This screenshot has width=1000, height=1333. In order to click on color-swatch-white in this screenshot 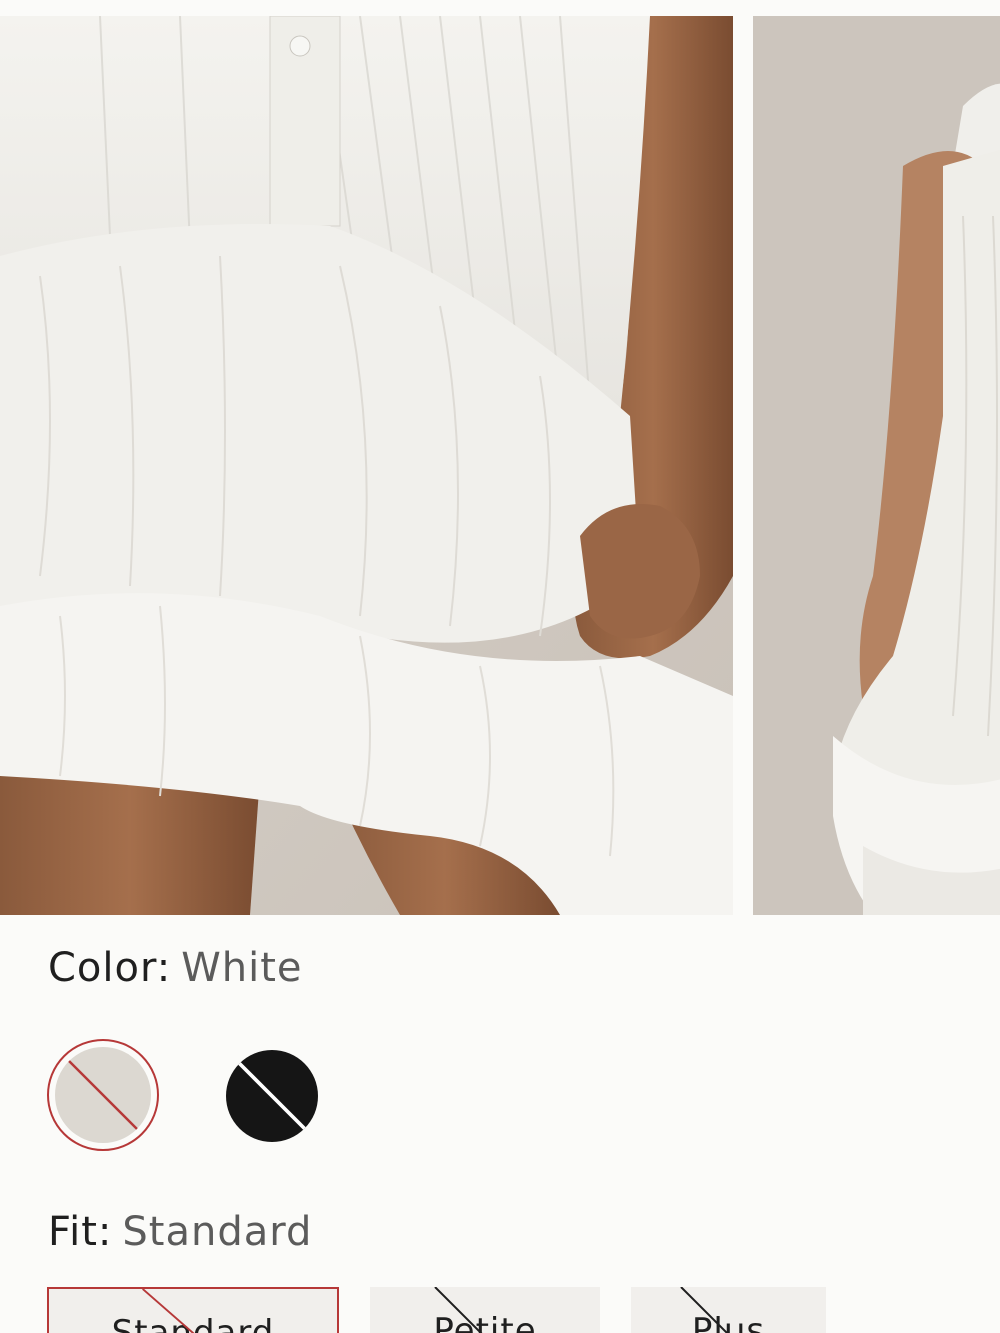, I will do `click(103, 1095)`.